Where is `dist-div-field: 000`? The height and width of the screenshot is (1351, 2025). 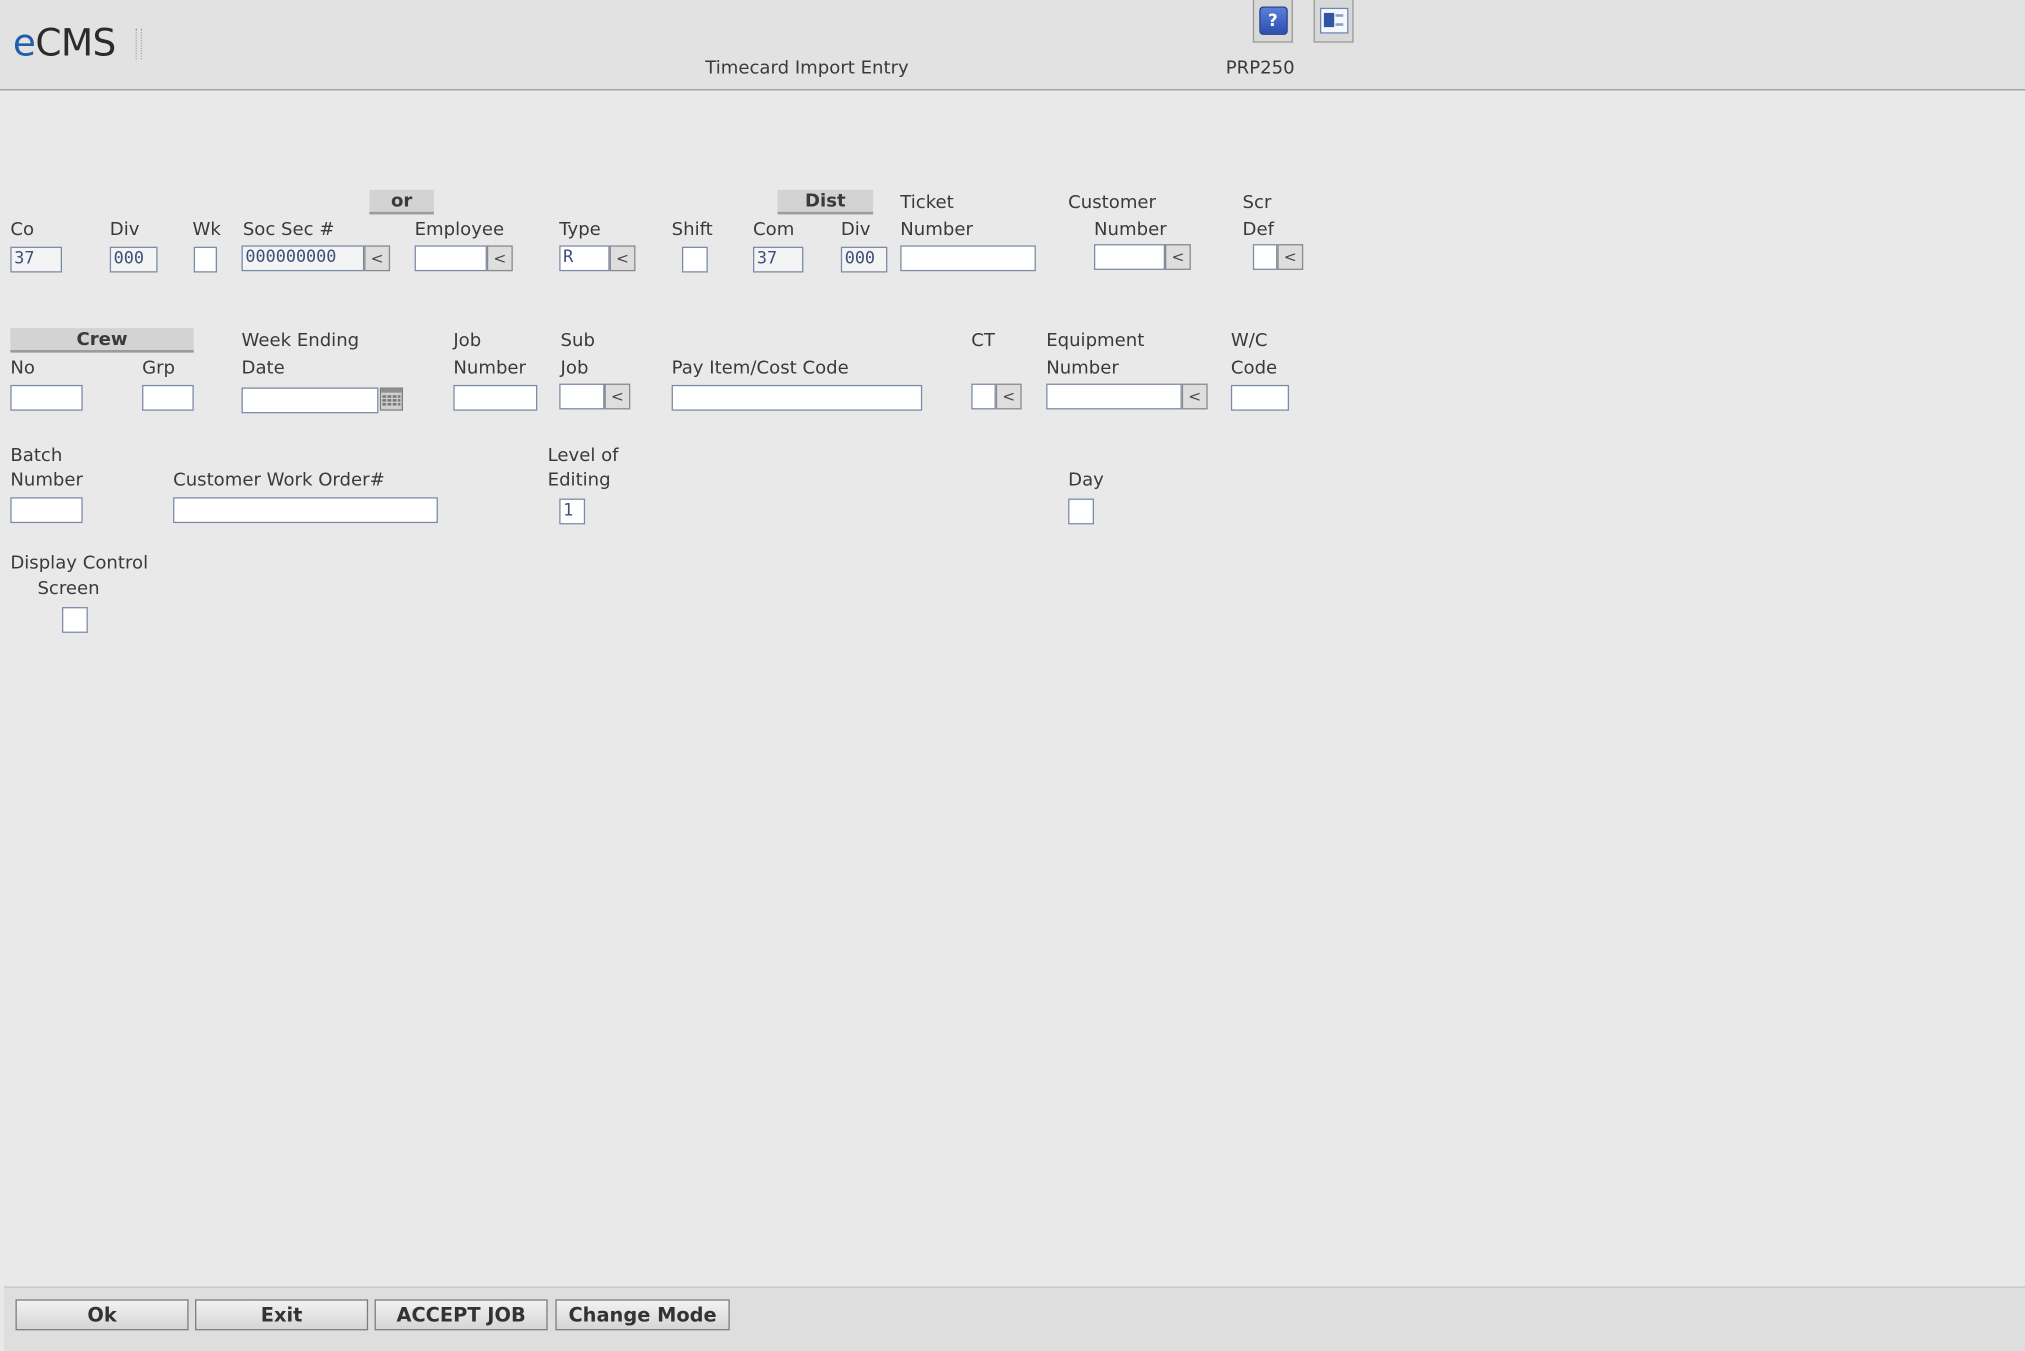
dist-div-field: 000 is located at coordinates (864, 259).